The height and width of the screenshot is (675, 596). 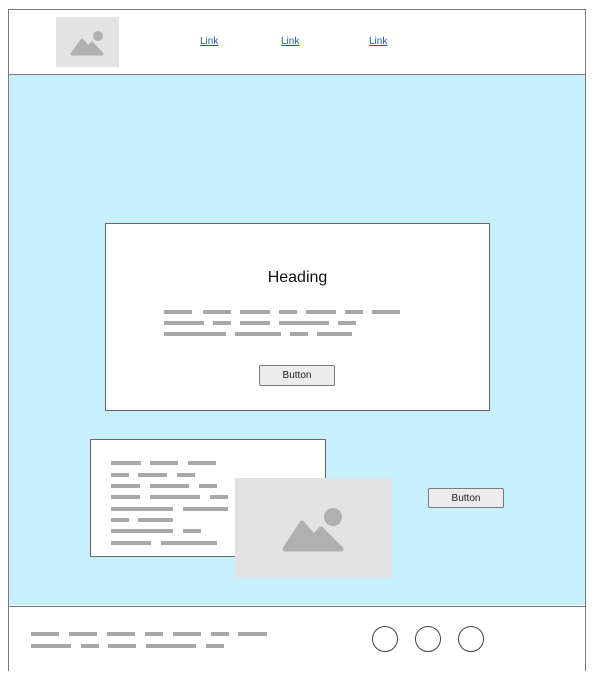 What do you see at coordinates (466, 498) in the screenshot?
I see `side-button: Button` at bounding box center [466, 498].